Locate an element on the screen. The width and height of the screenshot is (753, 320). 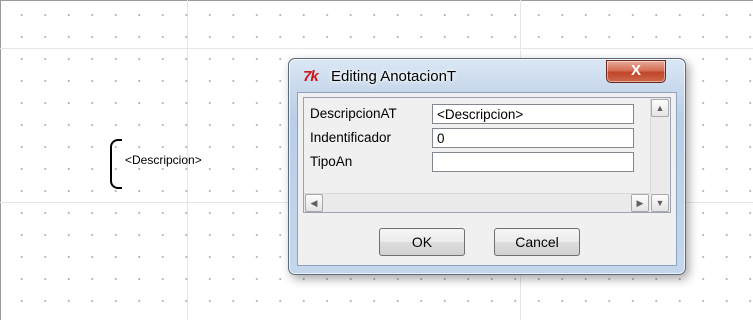
vertical-scrollbar: ▲ is located at coordinates (659, 146).